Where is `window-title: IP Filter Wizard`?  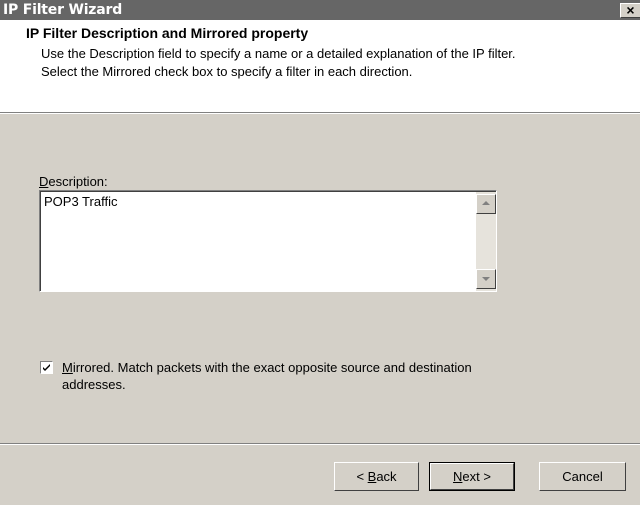 window-title: IP Filter Wizard is located at coordinates (63, 10).